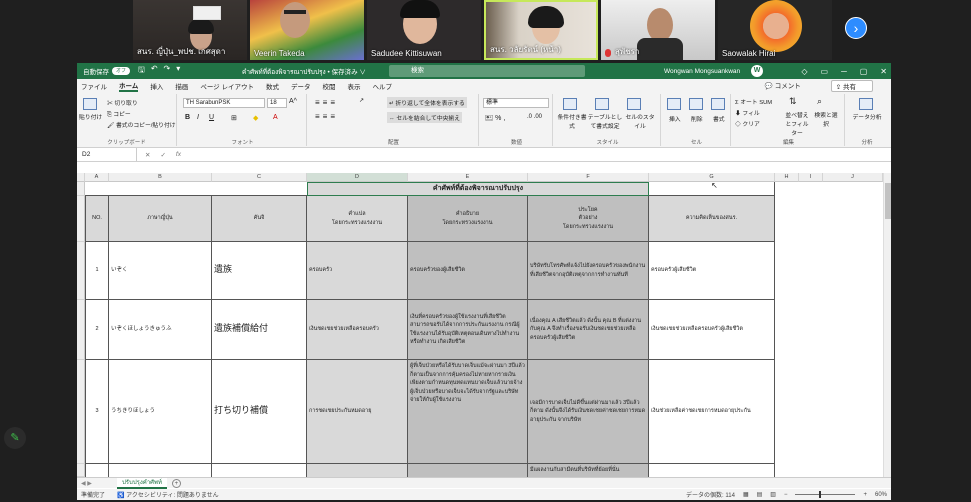 Image resolution: width=971 pixels, height=502 pixels. What do you see at coordinates (90, 116) in the screenshot?
I see `paste-button: 貼り付け` at bounding box center [90, 116].